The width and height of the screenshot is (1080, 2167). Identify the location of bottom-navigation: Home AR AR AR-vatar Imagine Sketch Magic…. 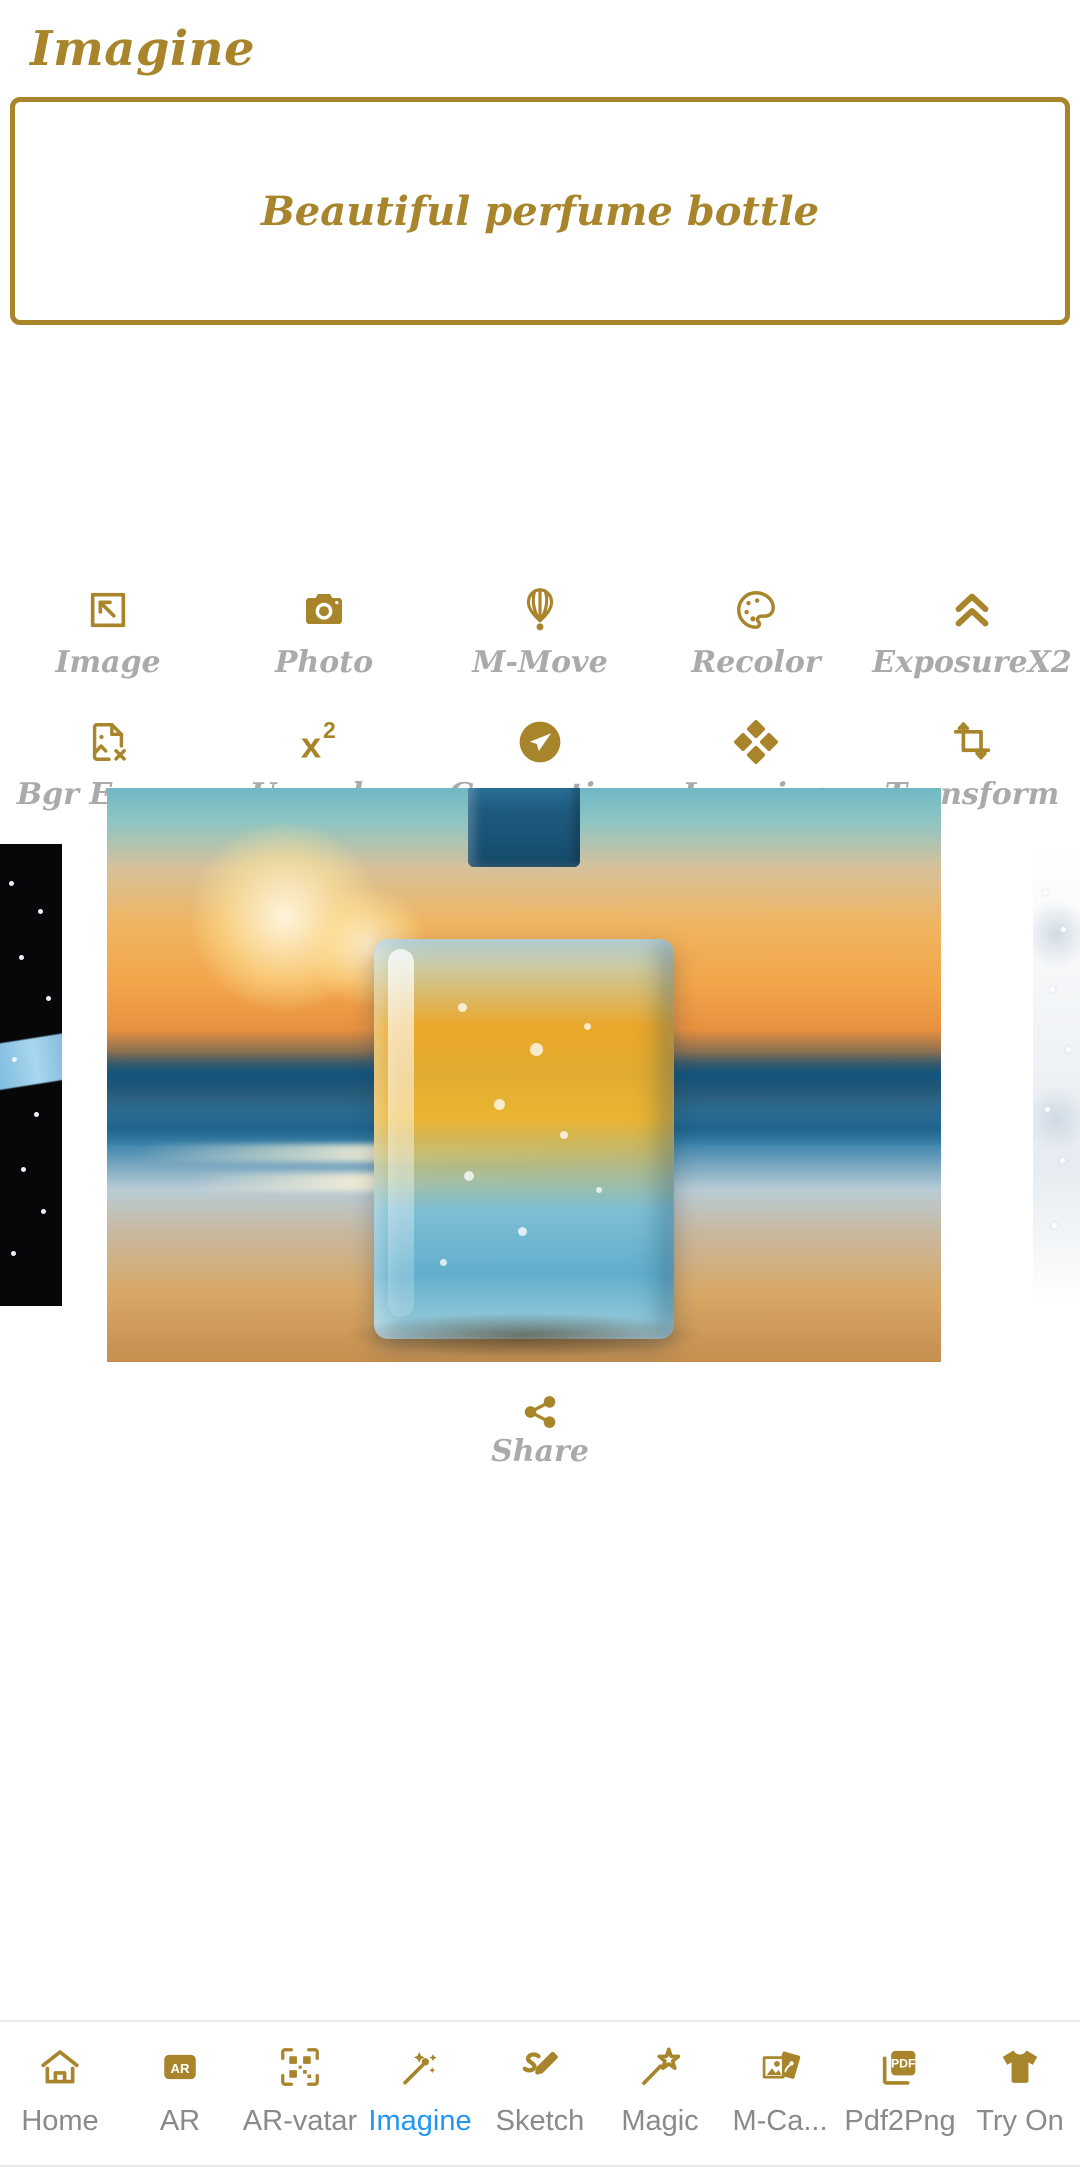
(540, 2093).